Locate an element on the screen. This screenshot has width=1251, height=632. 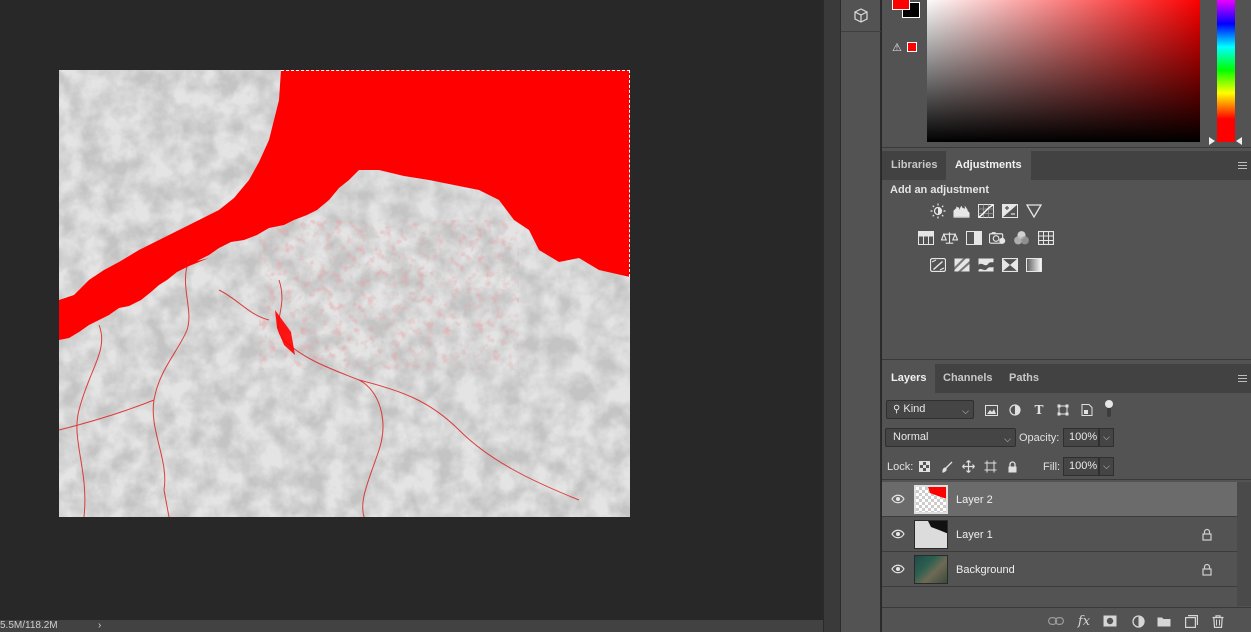
warning-triangle-icon: ⚠ is located at coordinates (897, 47).